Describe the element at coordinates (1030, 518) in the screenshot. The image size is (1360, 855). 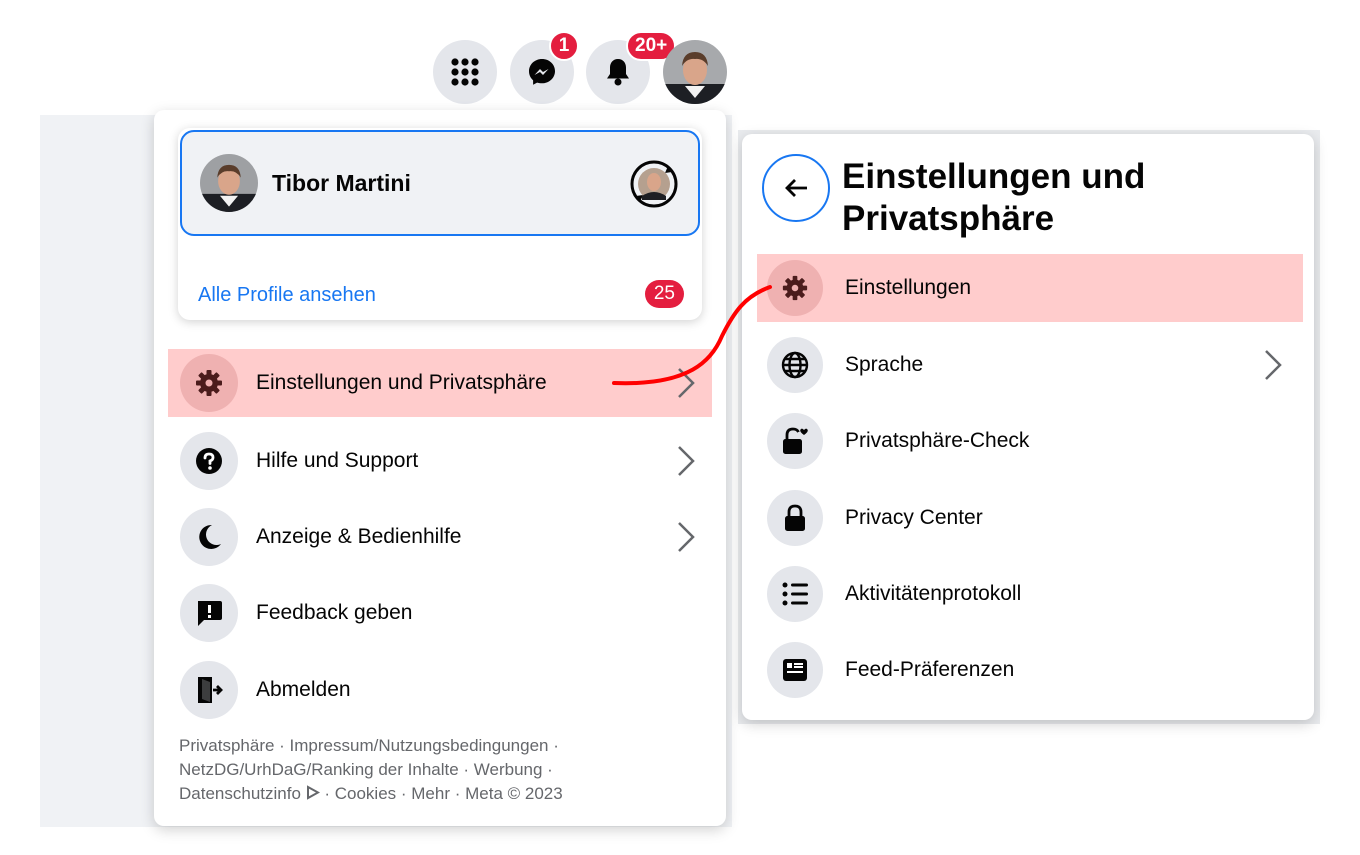
I see `settings-item-privacy-center: Privacy Center` at that location.